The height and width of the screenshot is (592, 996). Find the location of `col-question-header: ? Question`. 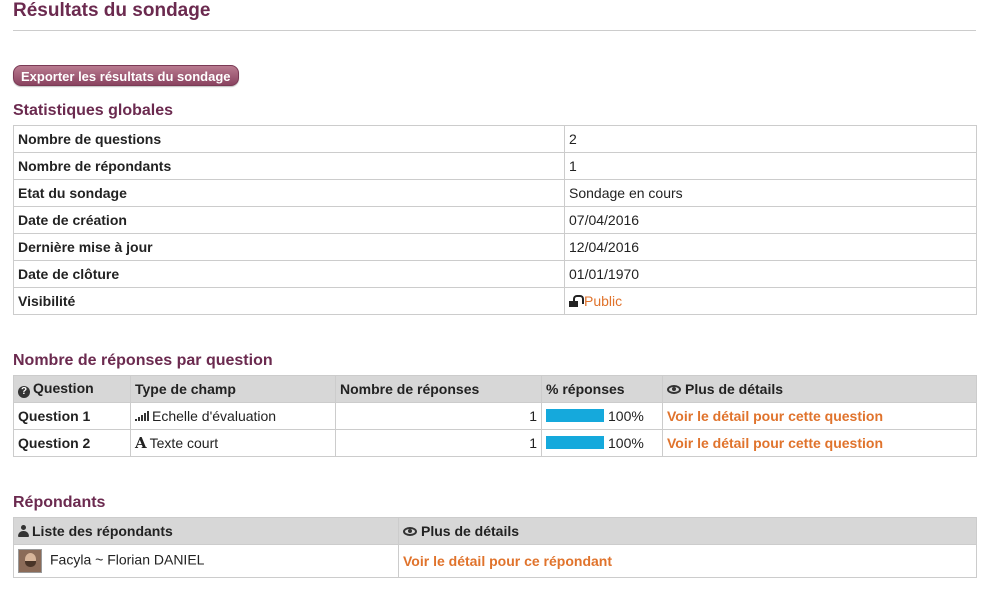

col-question-header: ? Question is located at coordinates (72, 389).